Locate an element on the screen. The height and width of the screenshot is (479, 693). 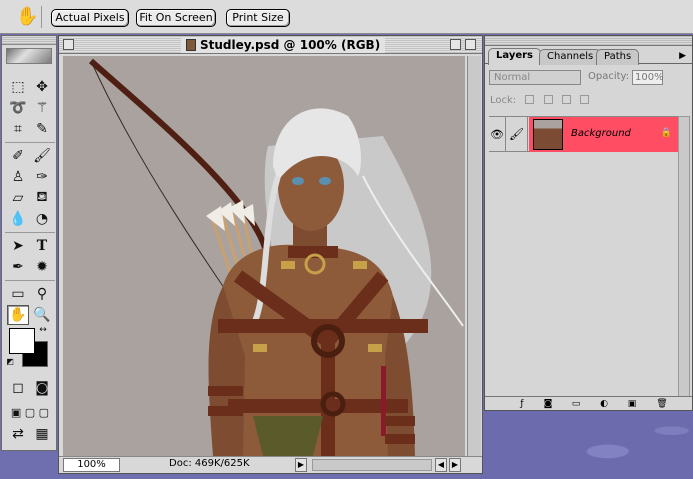
magic-wand-icon: ⚚ is located at coordinates (42, 108).